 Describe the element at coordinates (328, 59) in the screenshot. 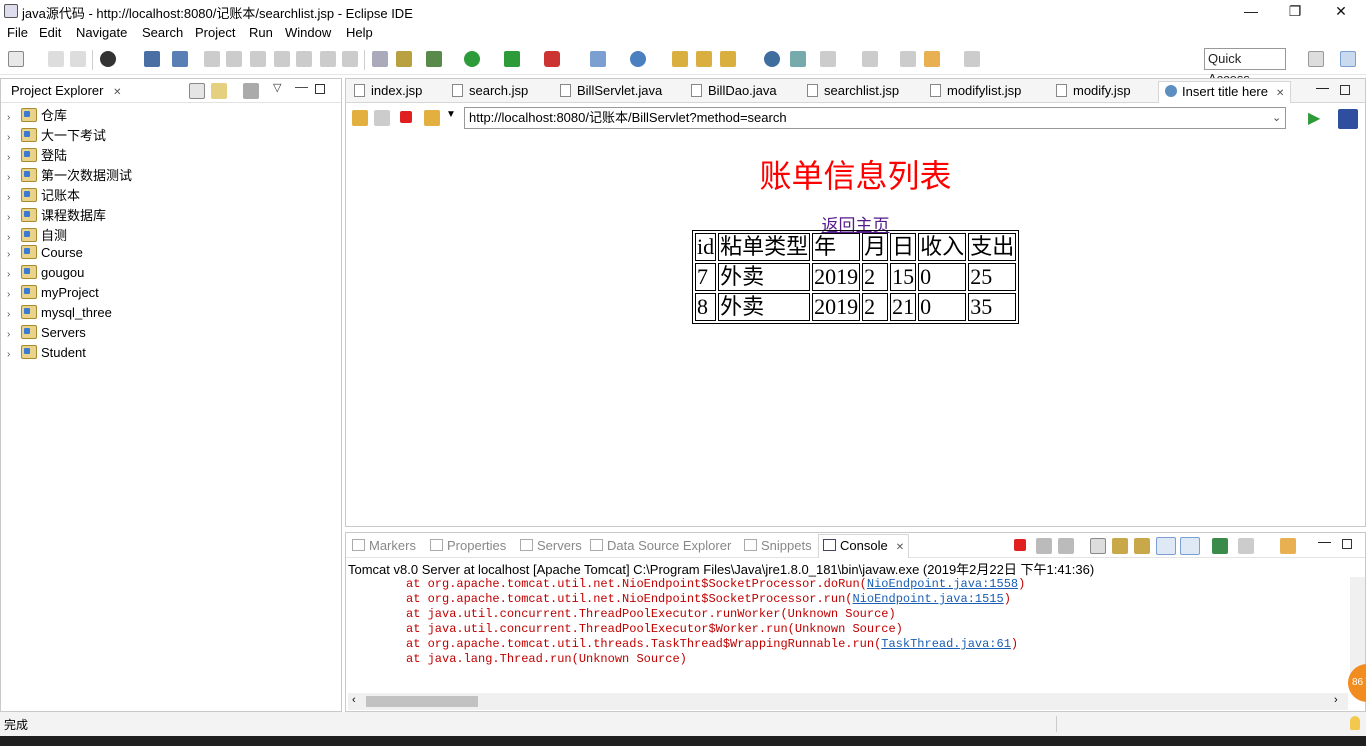

I see `step-over-icon` at that location.